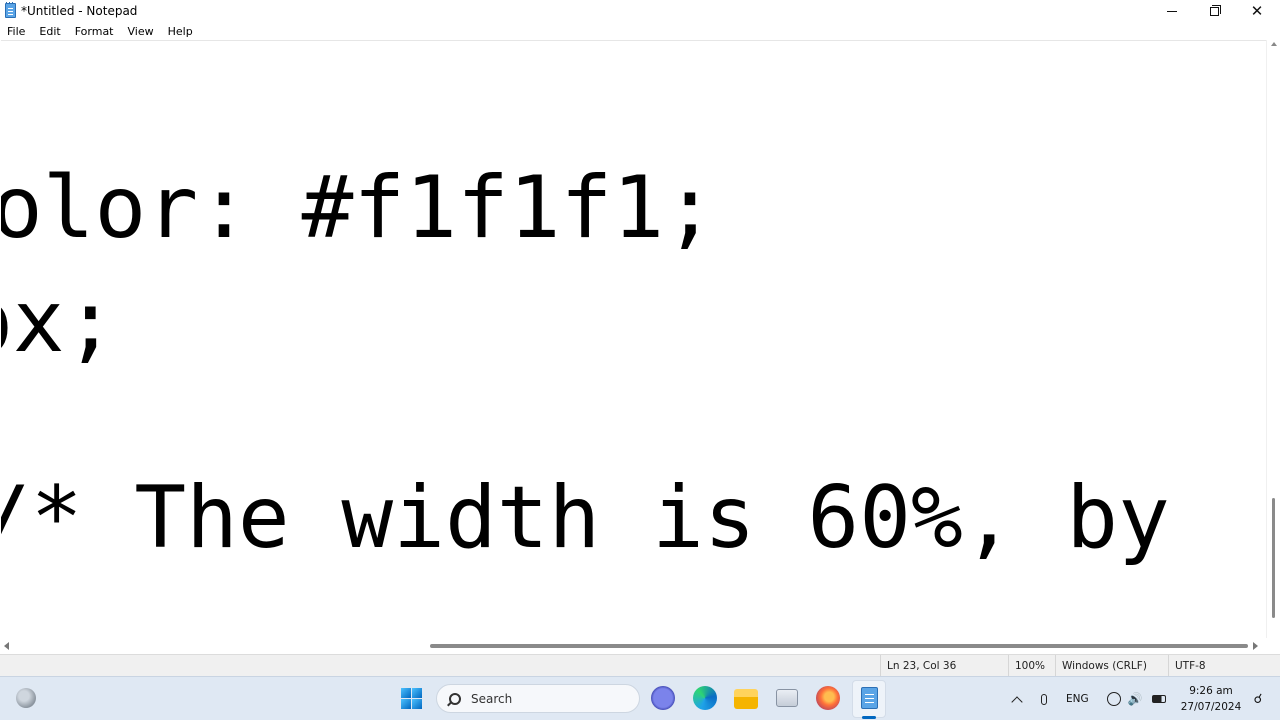 The width and height of the screenshot is (1280, 720). I want to click on editor-line: olor: #f1f1f1;, so click(358, 208).